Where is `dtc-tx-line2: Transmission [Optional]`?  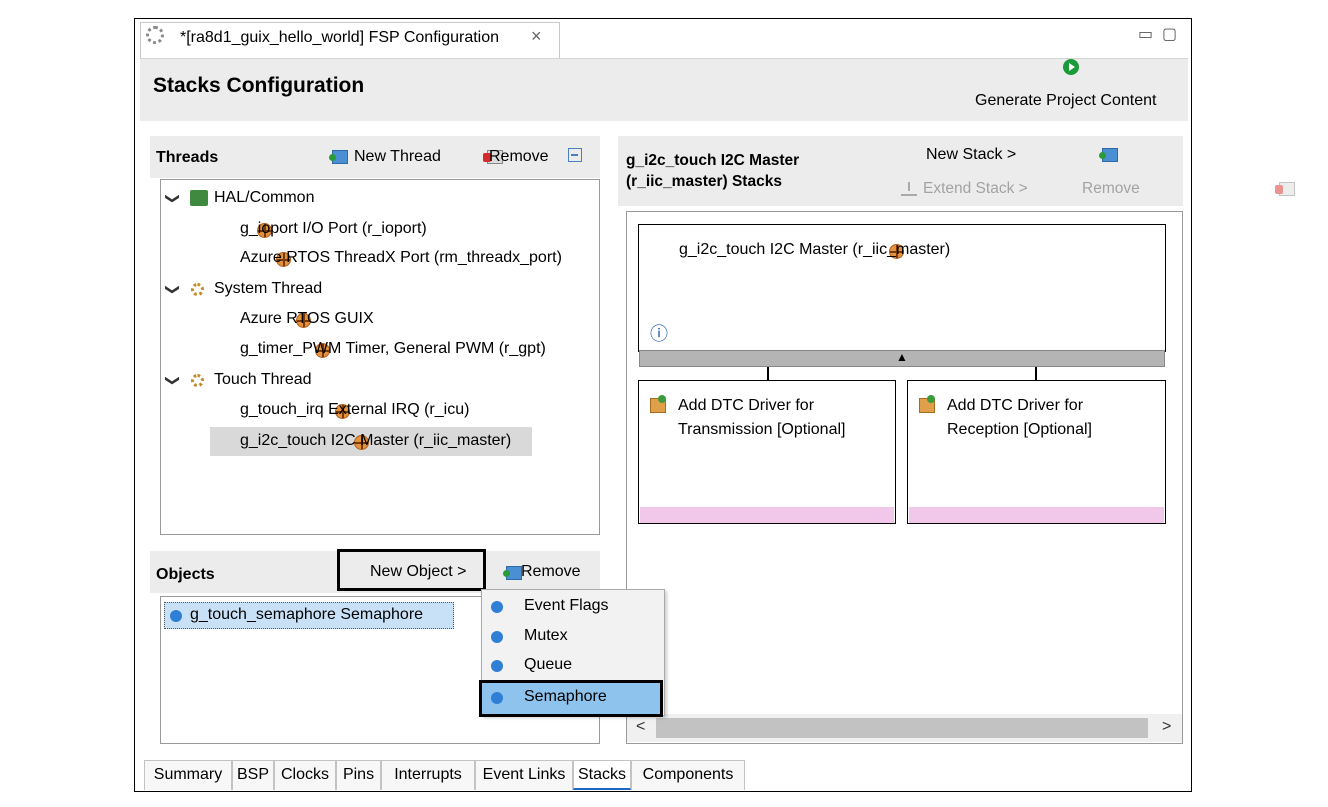
dtc-tx-line2: Transmission [Optional] is located at coordinates (762, 429).